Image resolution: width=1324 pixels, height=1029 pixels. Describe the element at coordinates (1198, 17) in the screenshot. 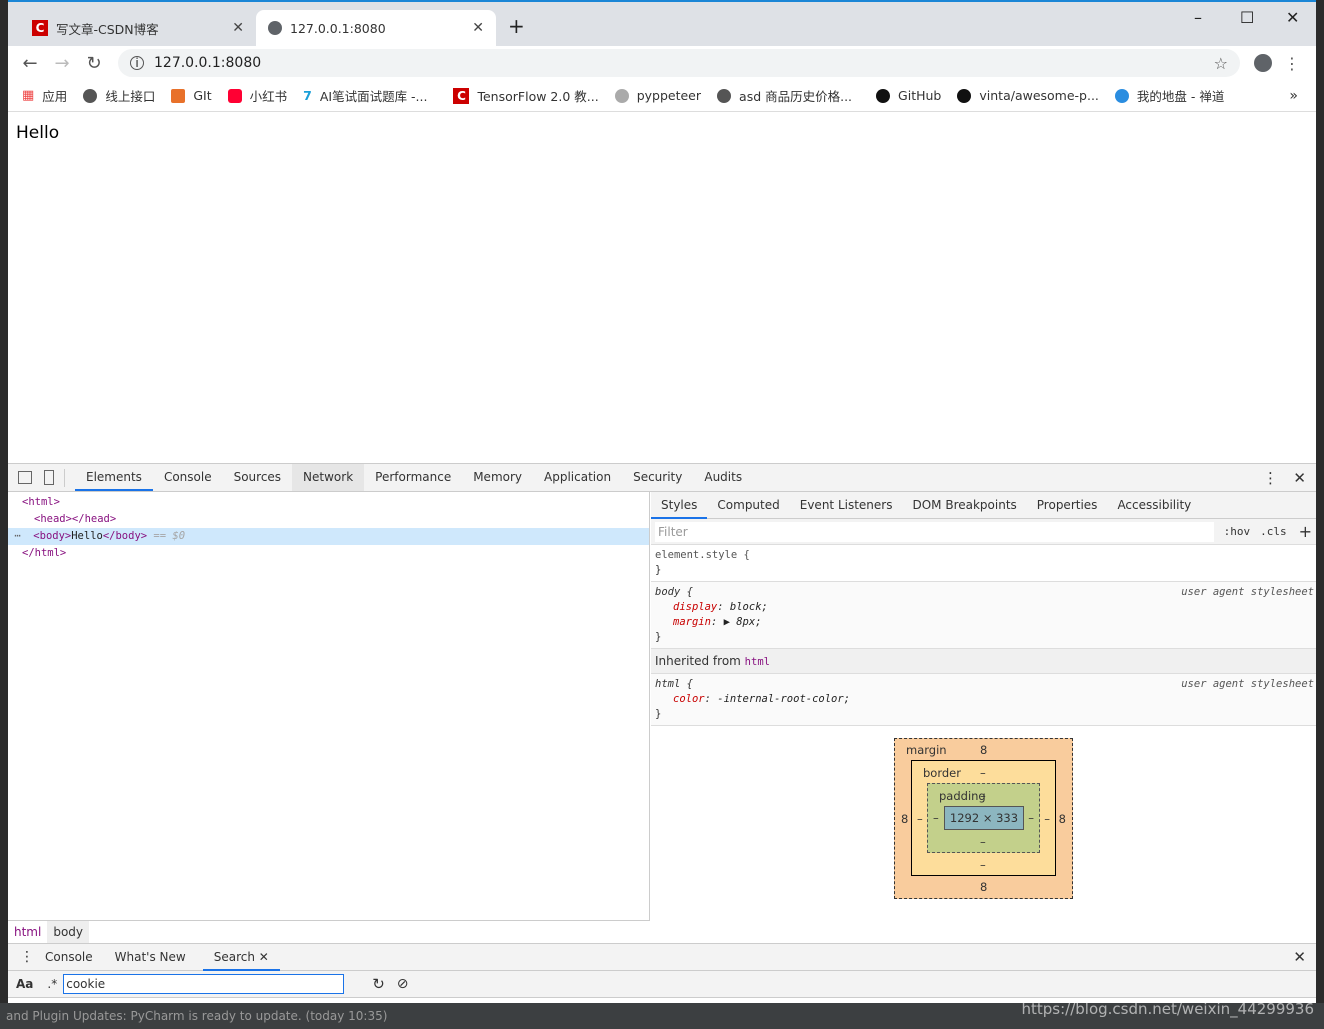

I see `minimize-button: –` at that location.